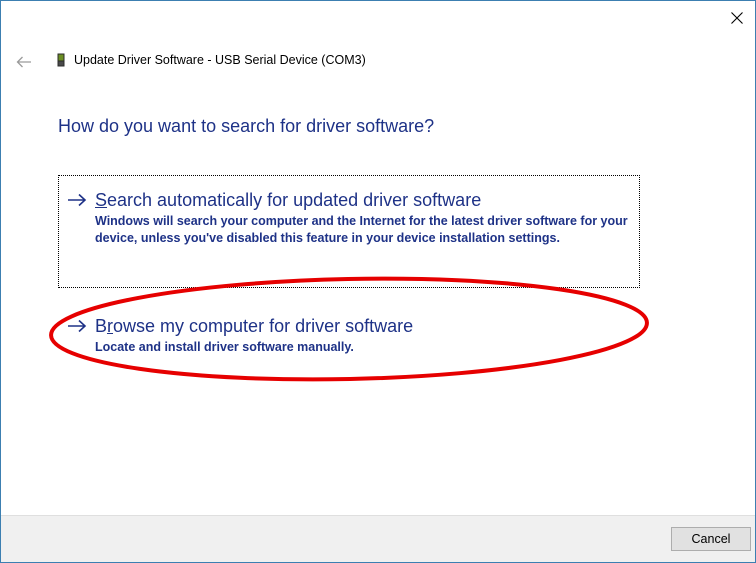  I want to click on cancel-button: Cancel, so click(711, 539).